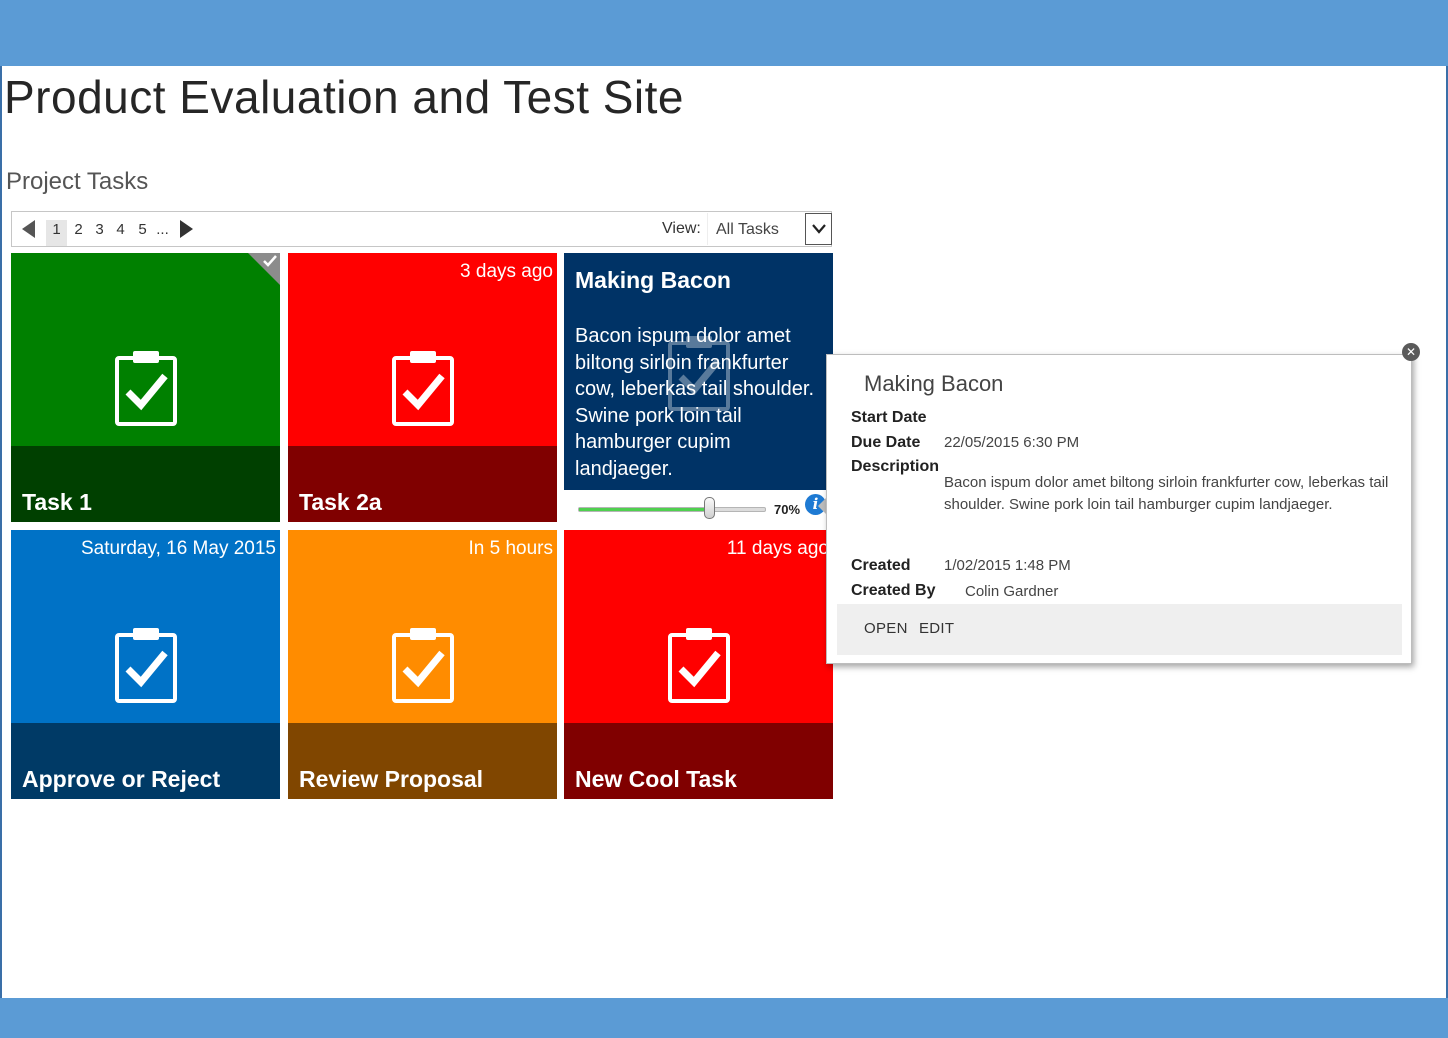 This screenshot has width=1448, height=1038. Describe the element at coordinates (178, 548) in the screenshot. I see `tile-date: Saturday, 16 May 2015` at that location.